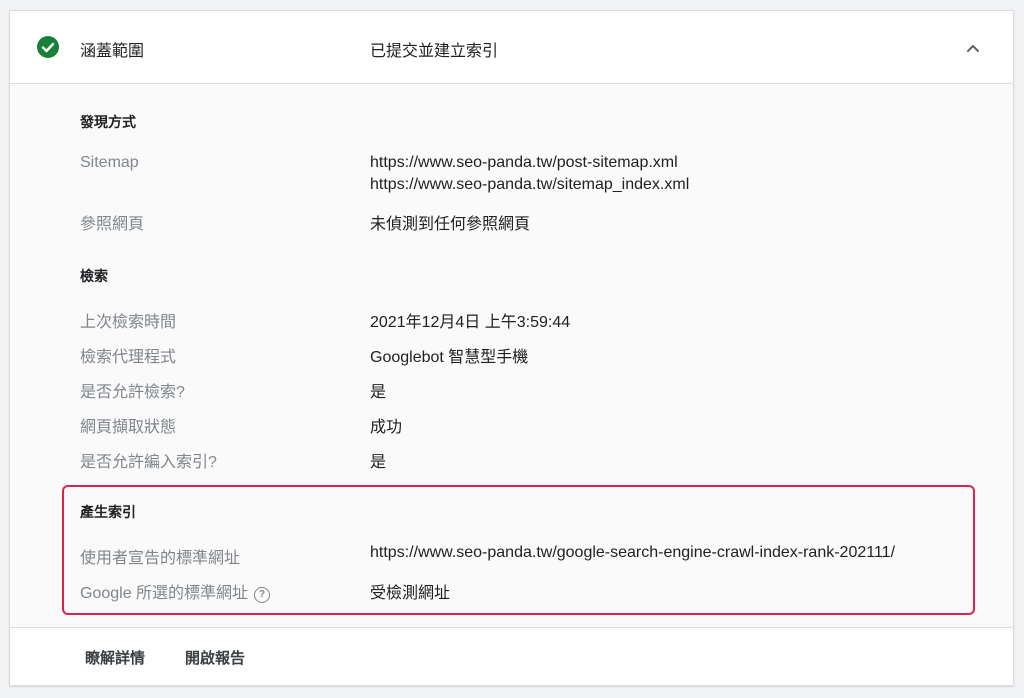  What do you see at coordinates (94, 276) in the screenshot?
I see `crawl-title: 檢索` at bounding box center [94, 276].